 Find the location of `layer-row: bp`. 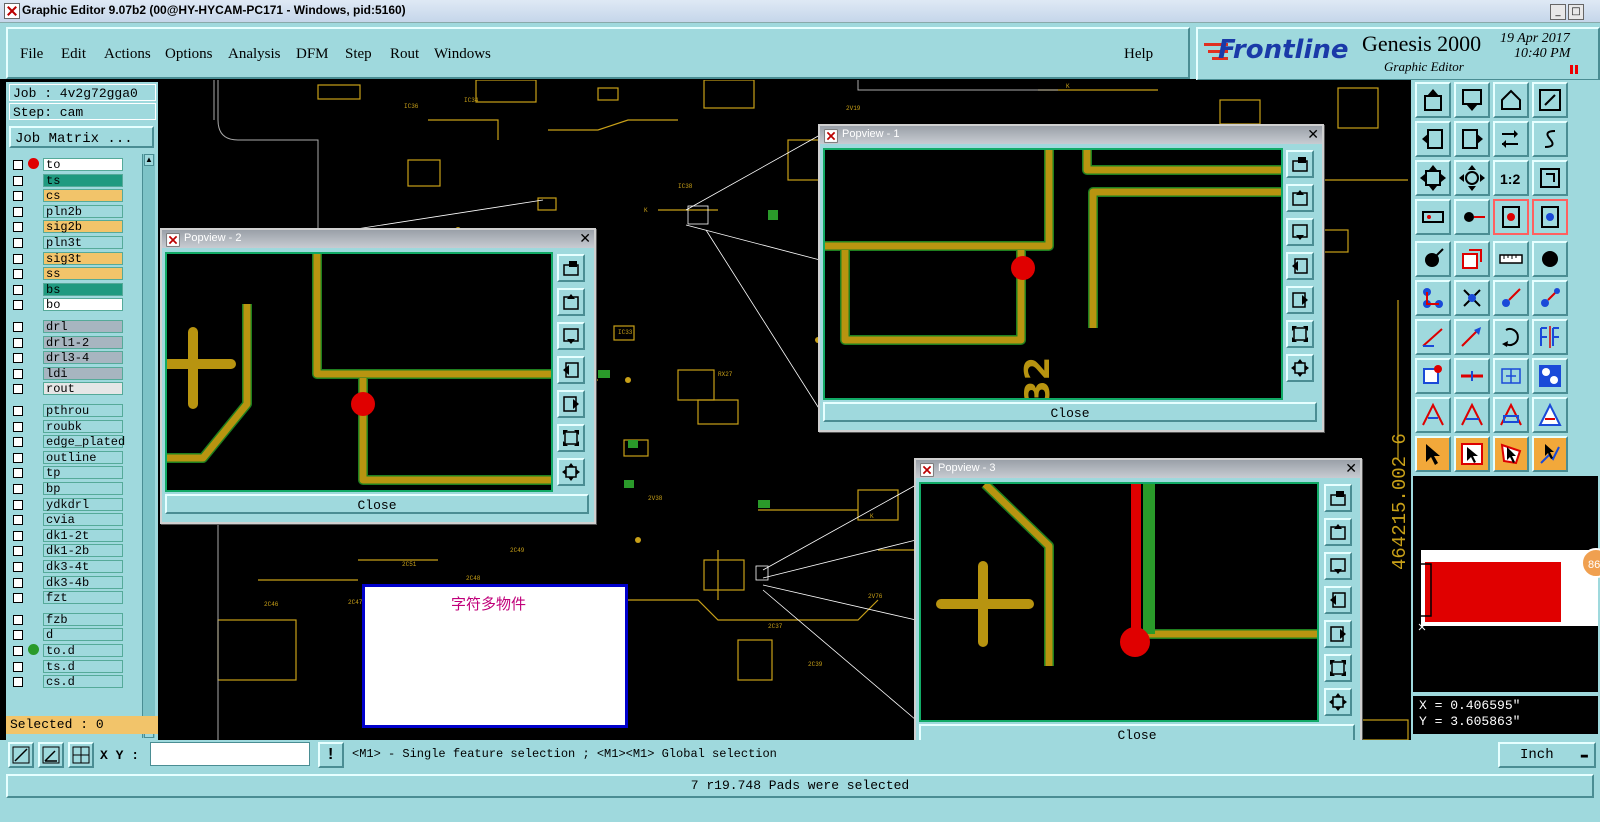

layer-row: bp is located at coordinates (74, 489).